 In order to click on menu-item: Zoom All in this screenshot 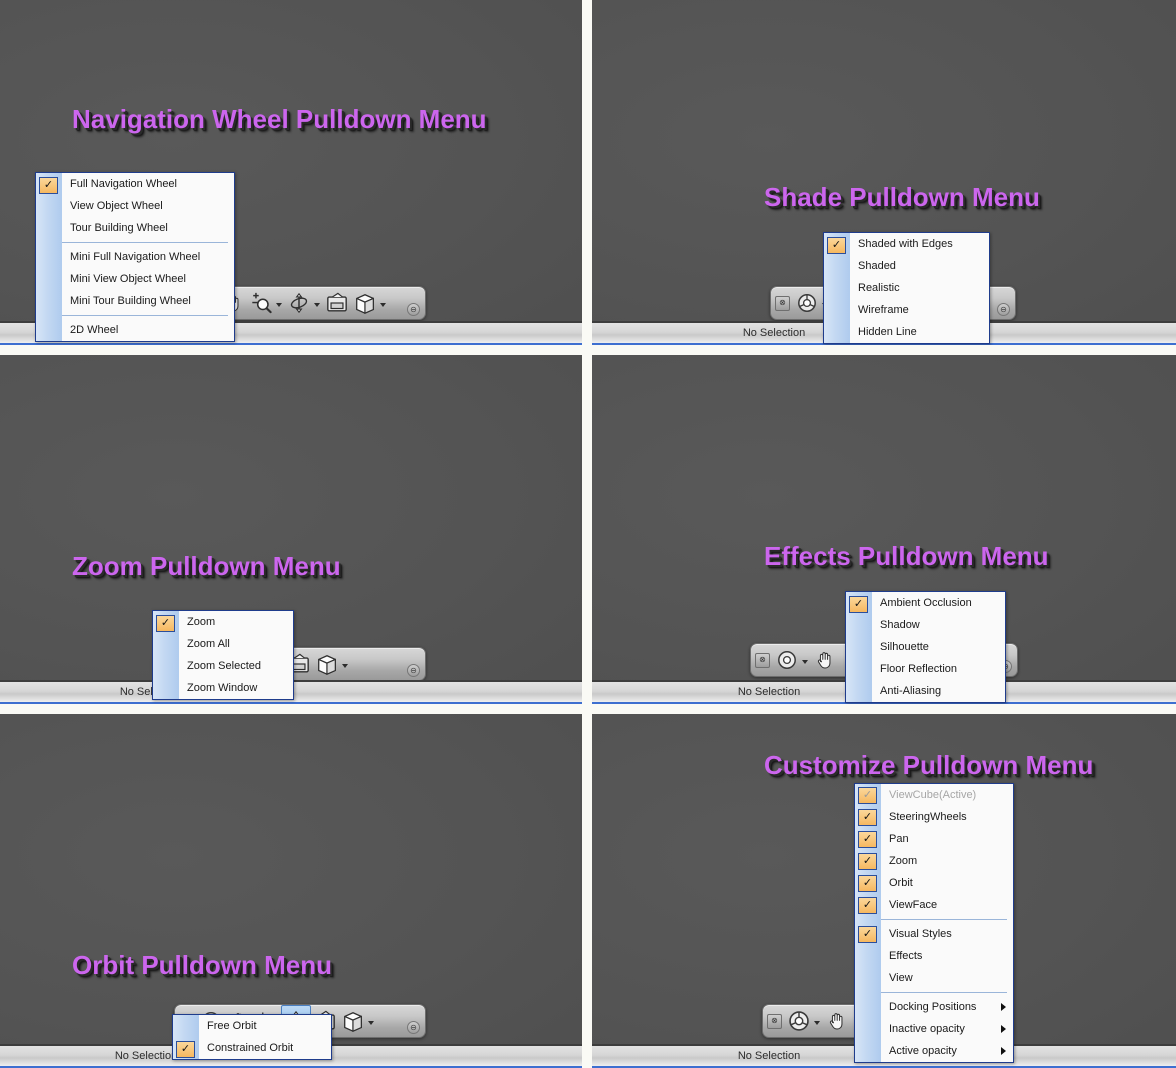, I will do `click(236, 644)`.